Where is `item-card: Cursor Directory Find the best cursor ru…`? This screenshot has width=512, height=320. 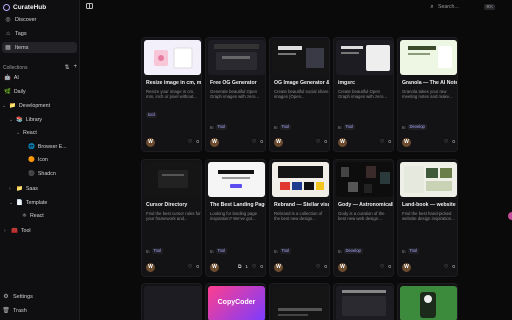
item-card: Cursor Directory Find the best cursor ru… is located at coordinates (171, 218).